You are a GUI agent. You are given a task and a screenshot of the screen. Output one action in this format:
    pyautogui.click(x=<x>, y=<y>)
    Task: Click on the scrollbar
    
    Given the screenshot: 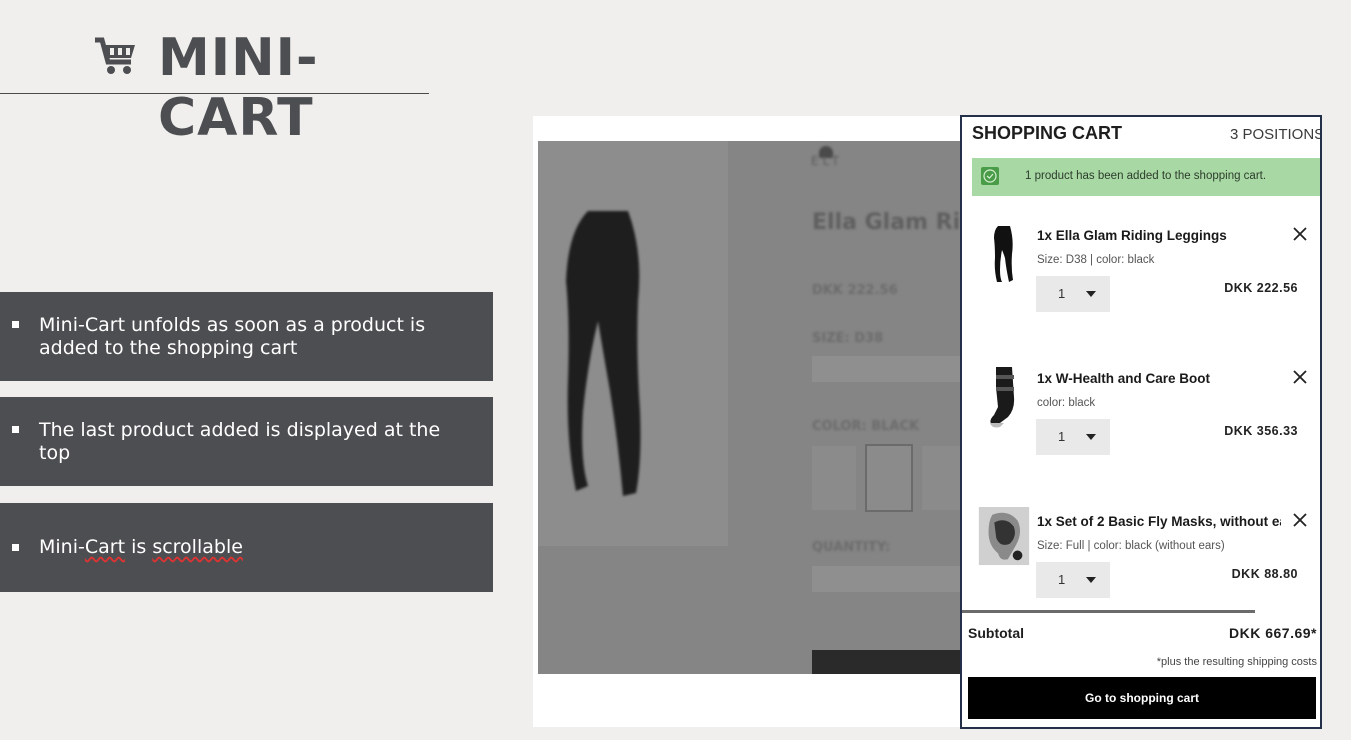 What is the action you would take?
    pyautogui.click(x=1108, y=611)
    